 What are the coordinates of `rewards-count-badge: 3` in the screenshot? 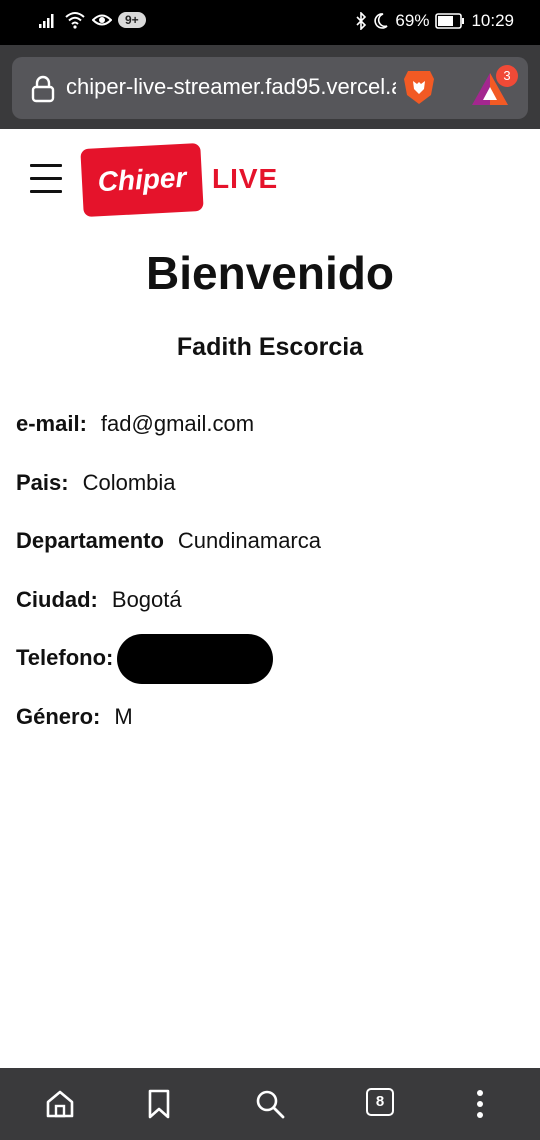 It's located at (507, 76).